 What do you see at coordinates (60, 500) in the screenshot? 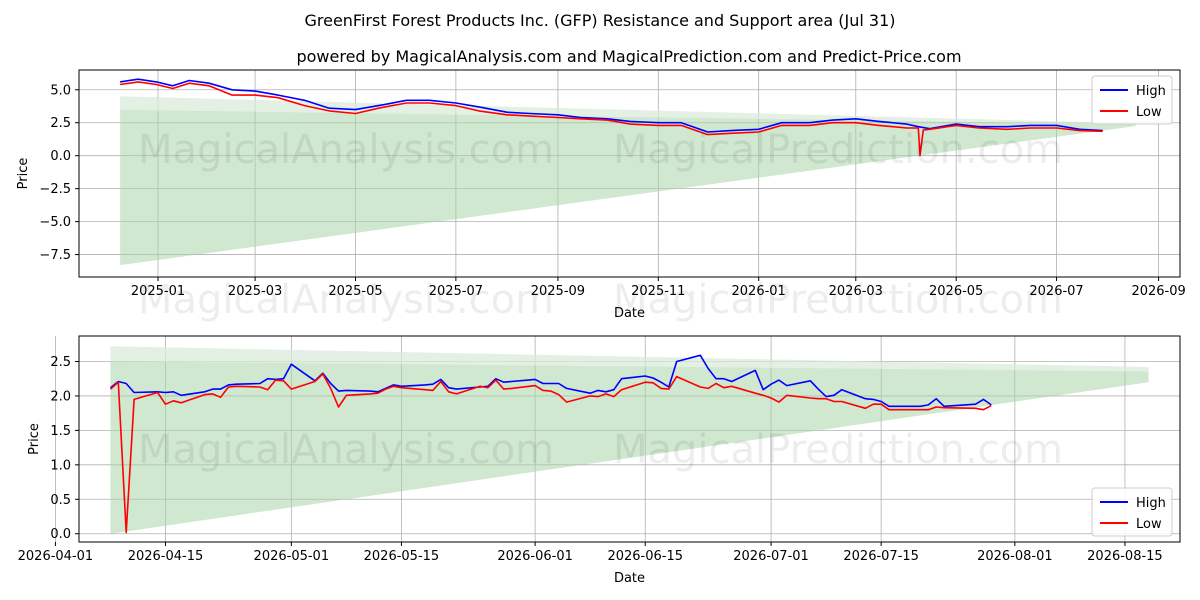
I see `y-tick-label: 0.5` at bounding box center [60, 500].